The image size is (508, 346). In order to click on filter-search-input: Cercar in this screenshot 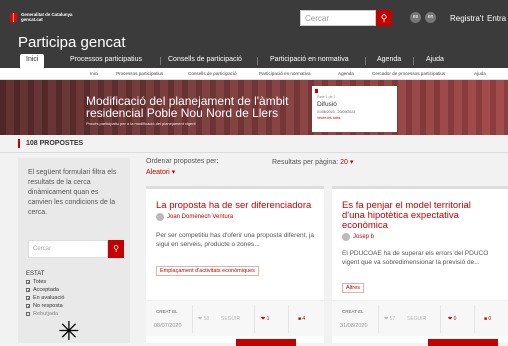, I will do `click(68, 249)`.